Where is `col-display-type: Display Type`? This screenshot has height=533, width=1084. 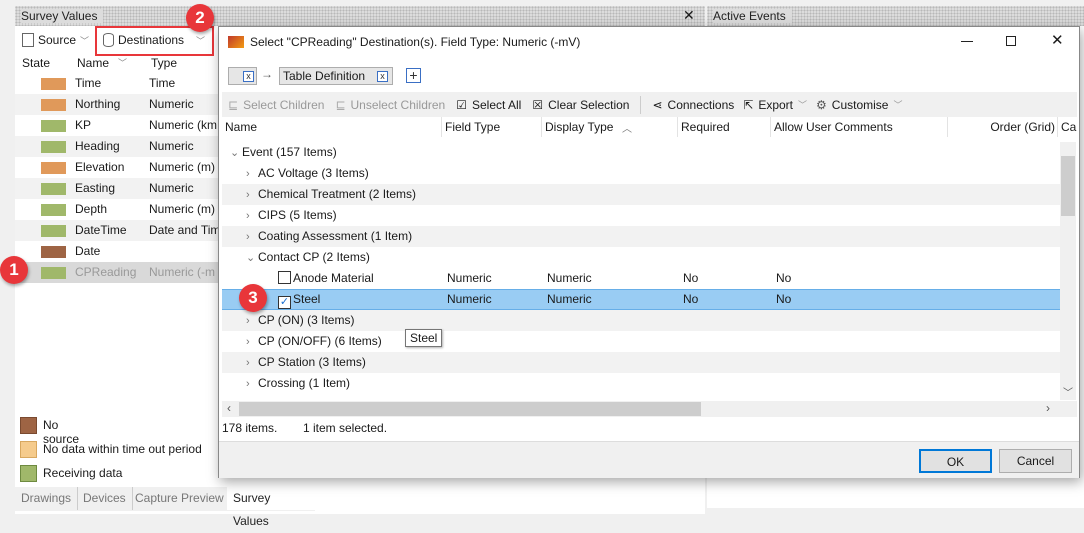 col-display-type: Display Type is located at coordinates (610, 127).